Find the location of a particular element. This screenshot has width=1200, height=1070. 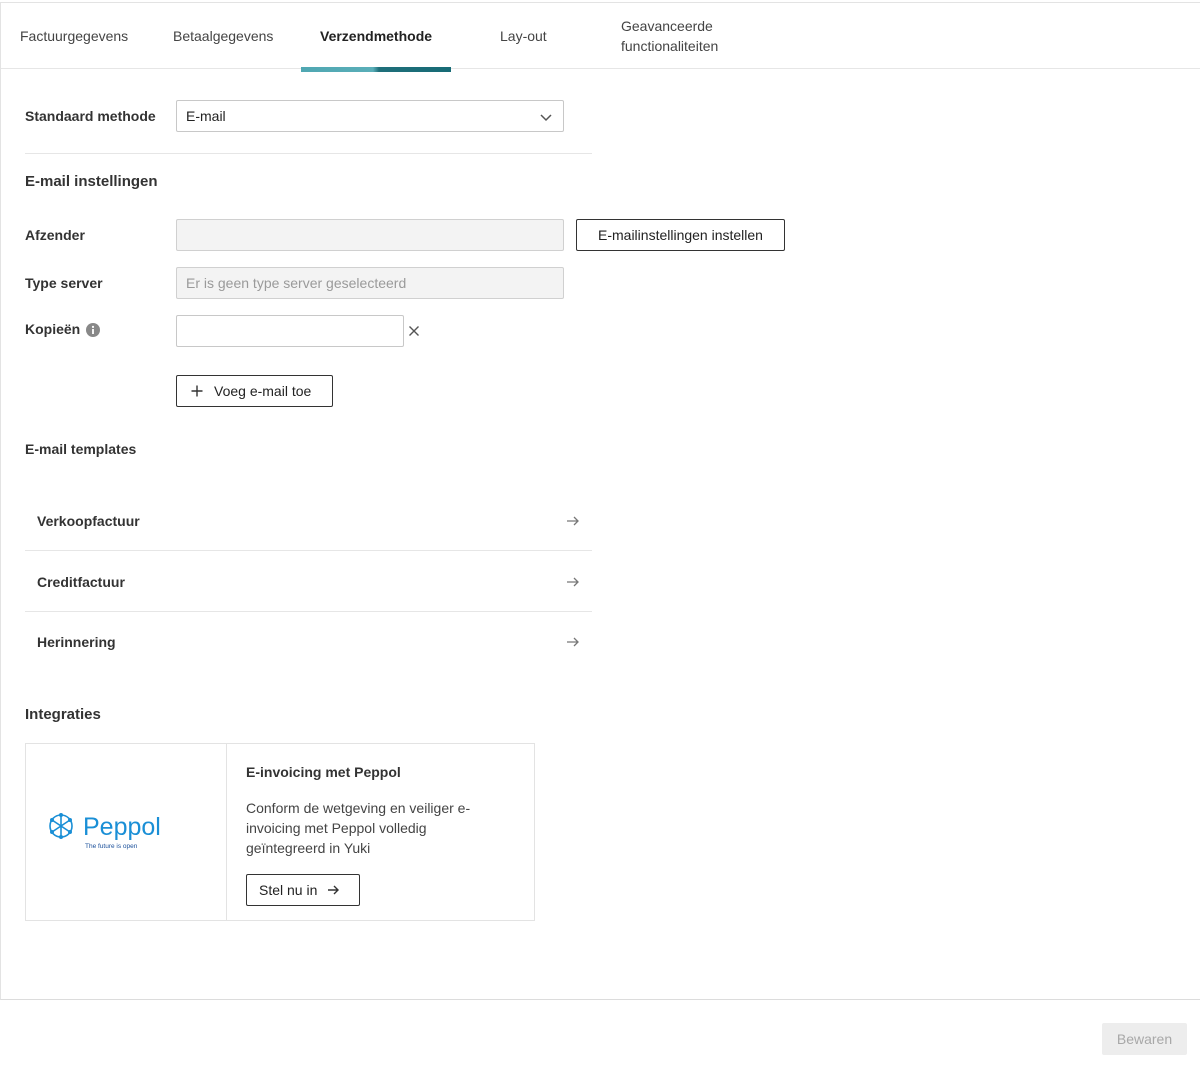

standard-method-select: E-mail is located at coordinates (370, 116).